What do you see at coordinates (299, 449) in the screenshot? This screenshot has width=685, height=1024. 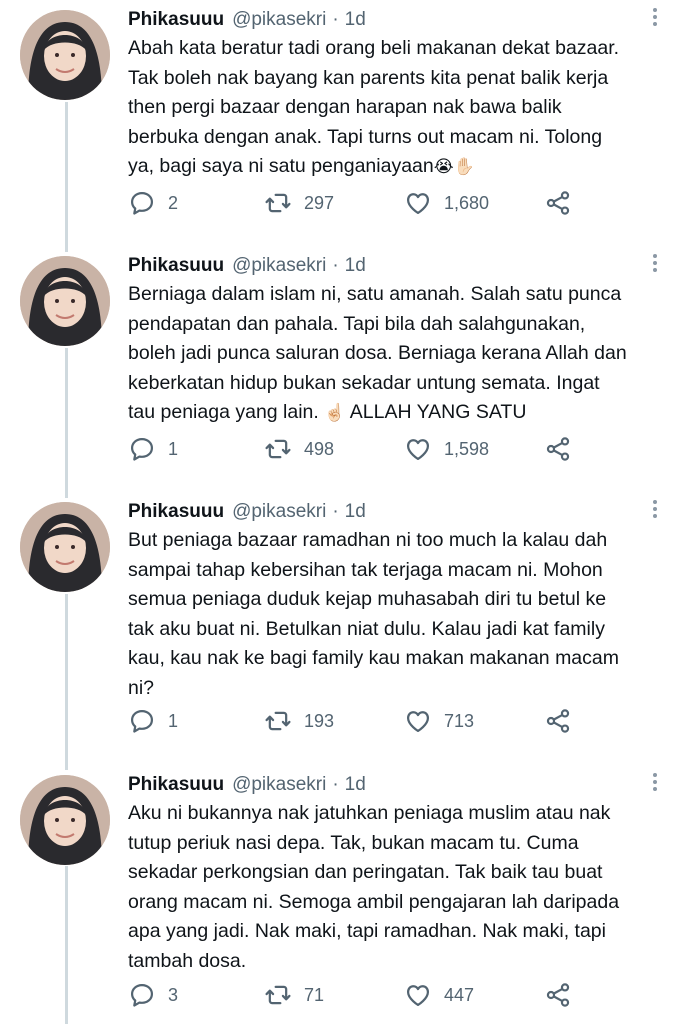 I see `retweet-button: 498` at bounding box center [299, 449].